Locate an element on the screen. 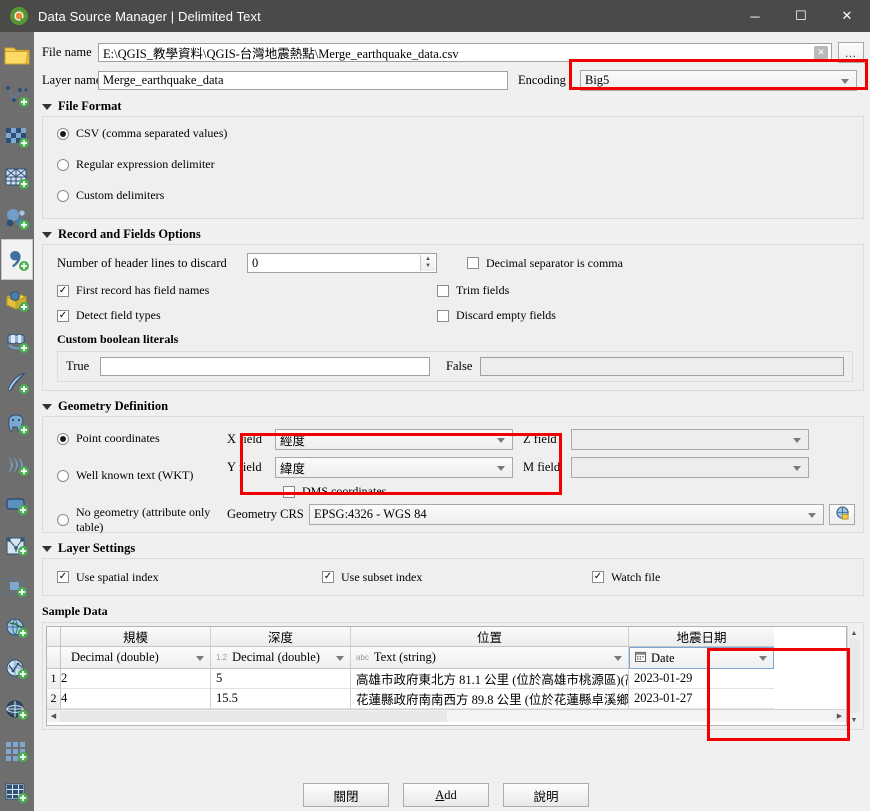  clear-x-icon: ✕ is located at coordinates (821, 52).